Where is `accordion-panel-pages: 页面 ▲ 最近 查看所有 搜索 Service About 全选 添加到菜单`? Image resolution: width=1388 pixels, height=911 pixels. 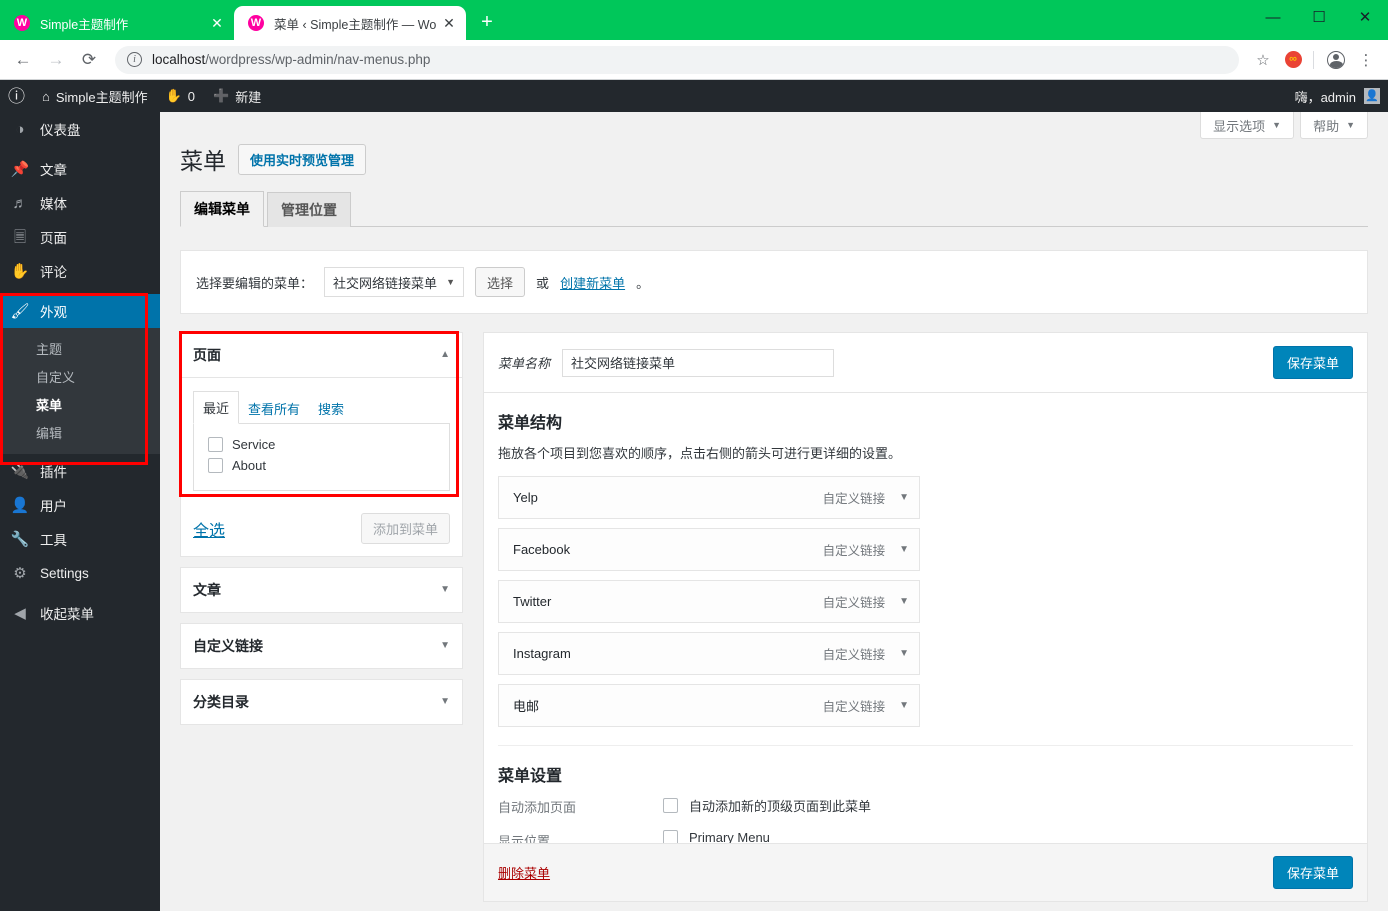 accordion-panel-pages: 页面 ▲ 最近 查看所有 搜索 Service About 全选 添加到菜单 is located at coordinates (321, 444).